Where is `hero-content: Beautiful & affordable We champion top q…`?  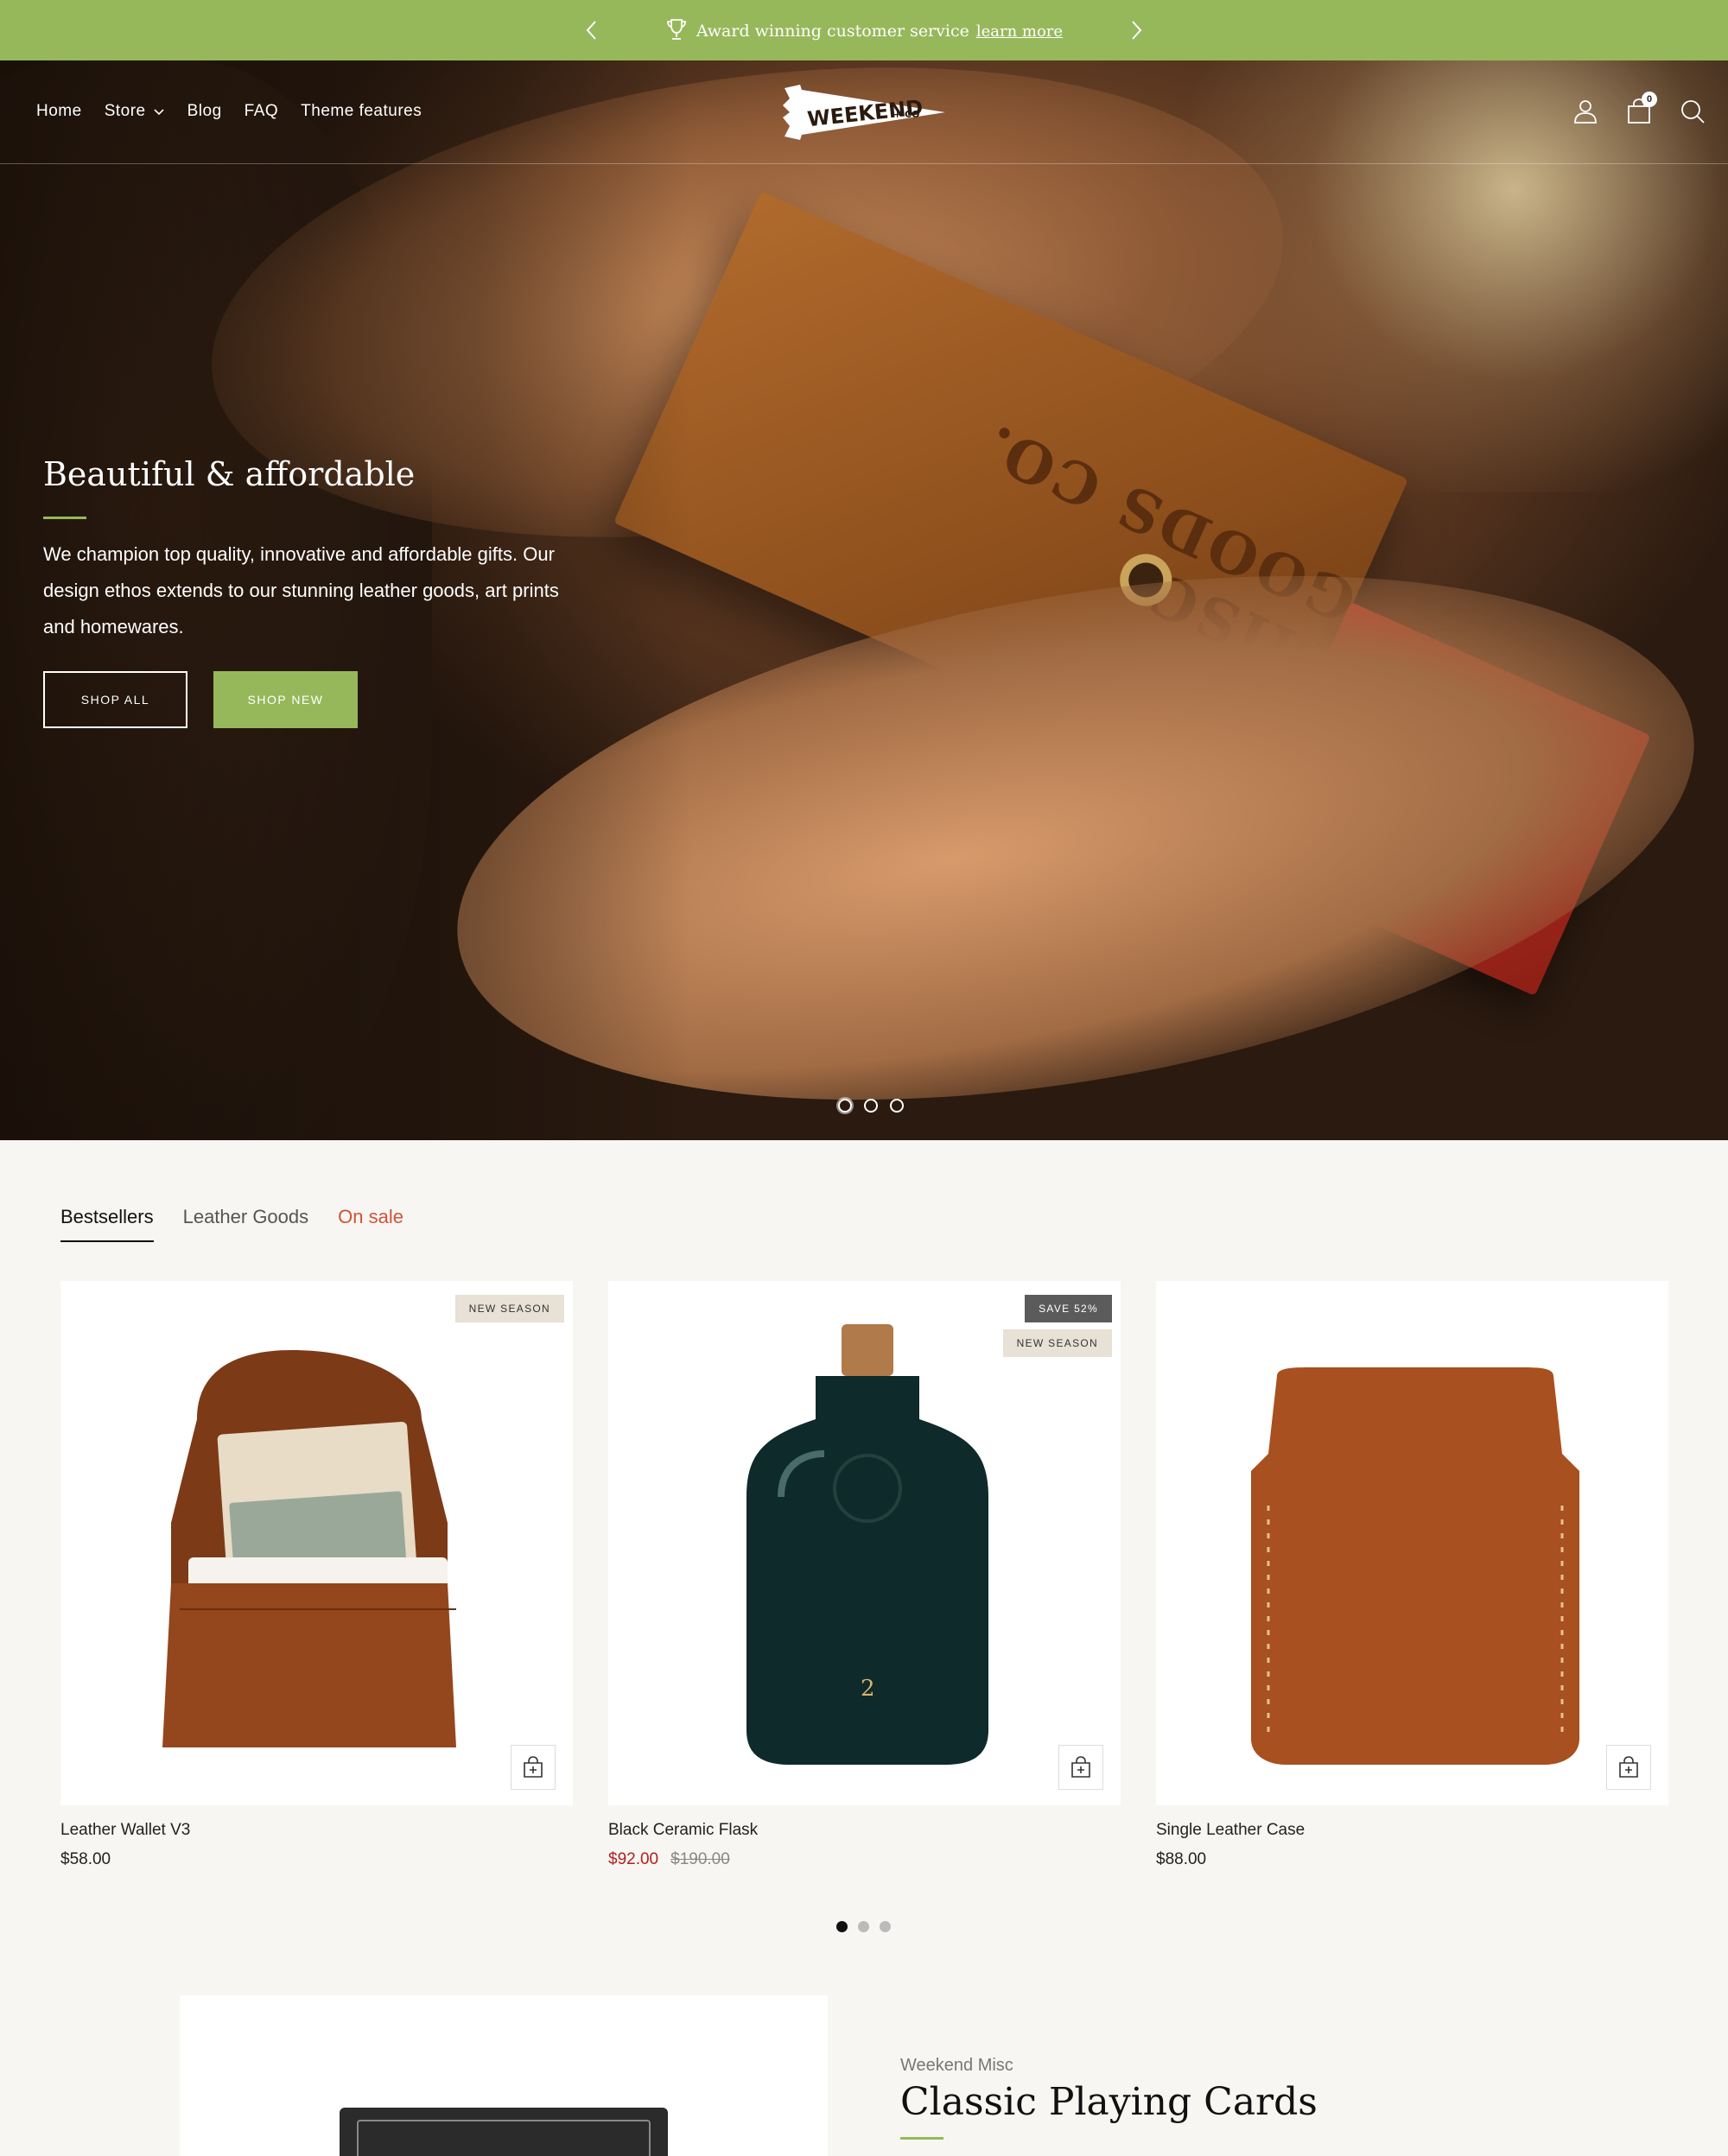
hero-content: Beautiful & affordable We champion top q… is located at coordinates (302, 591).